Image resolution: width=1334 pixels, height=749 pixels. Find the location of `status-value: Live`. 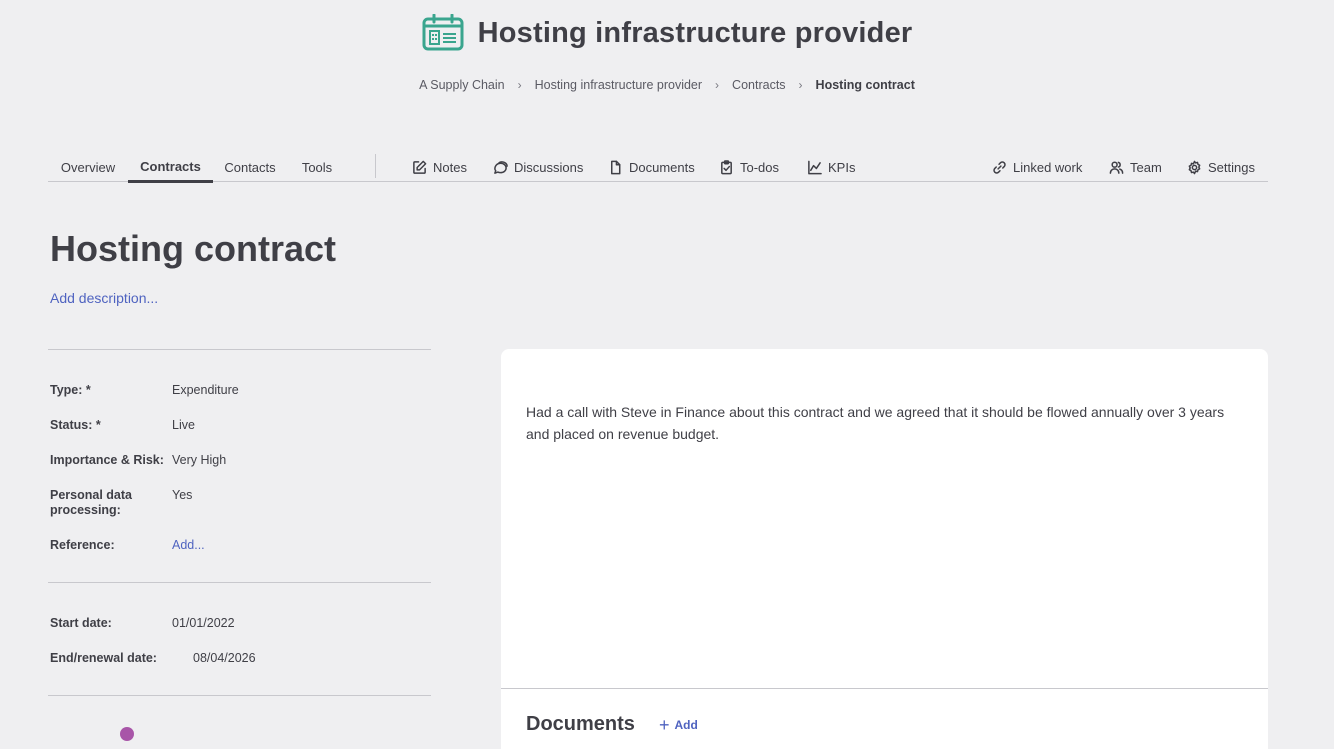

status-value: Live is located at coordinates (183, 425).